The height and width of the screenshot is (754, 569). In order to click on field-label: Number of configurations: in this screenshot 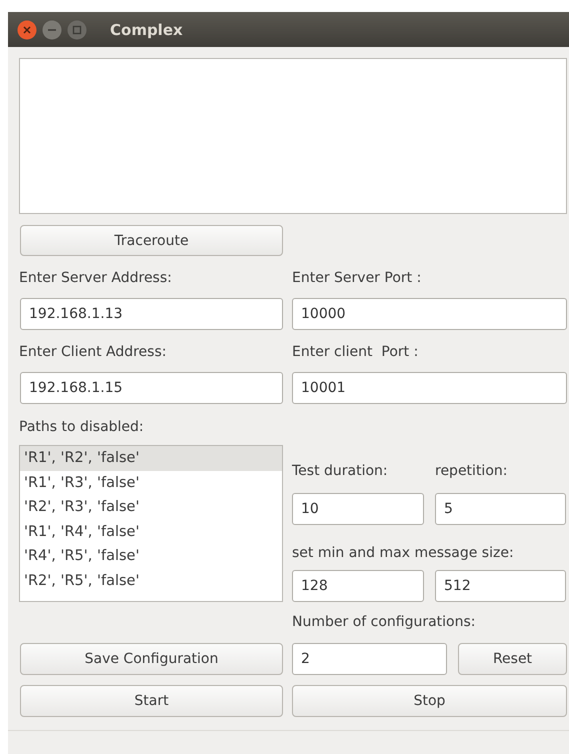, I will do `click(384, 622)`.